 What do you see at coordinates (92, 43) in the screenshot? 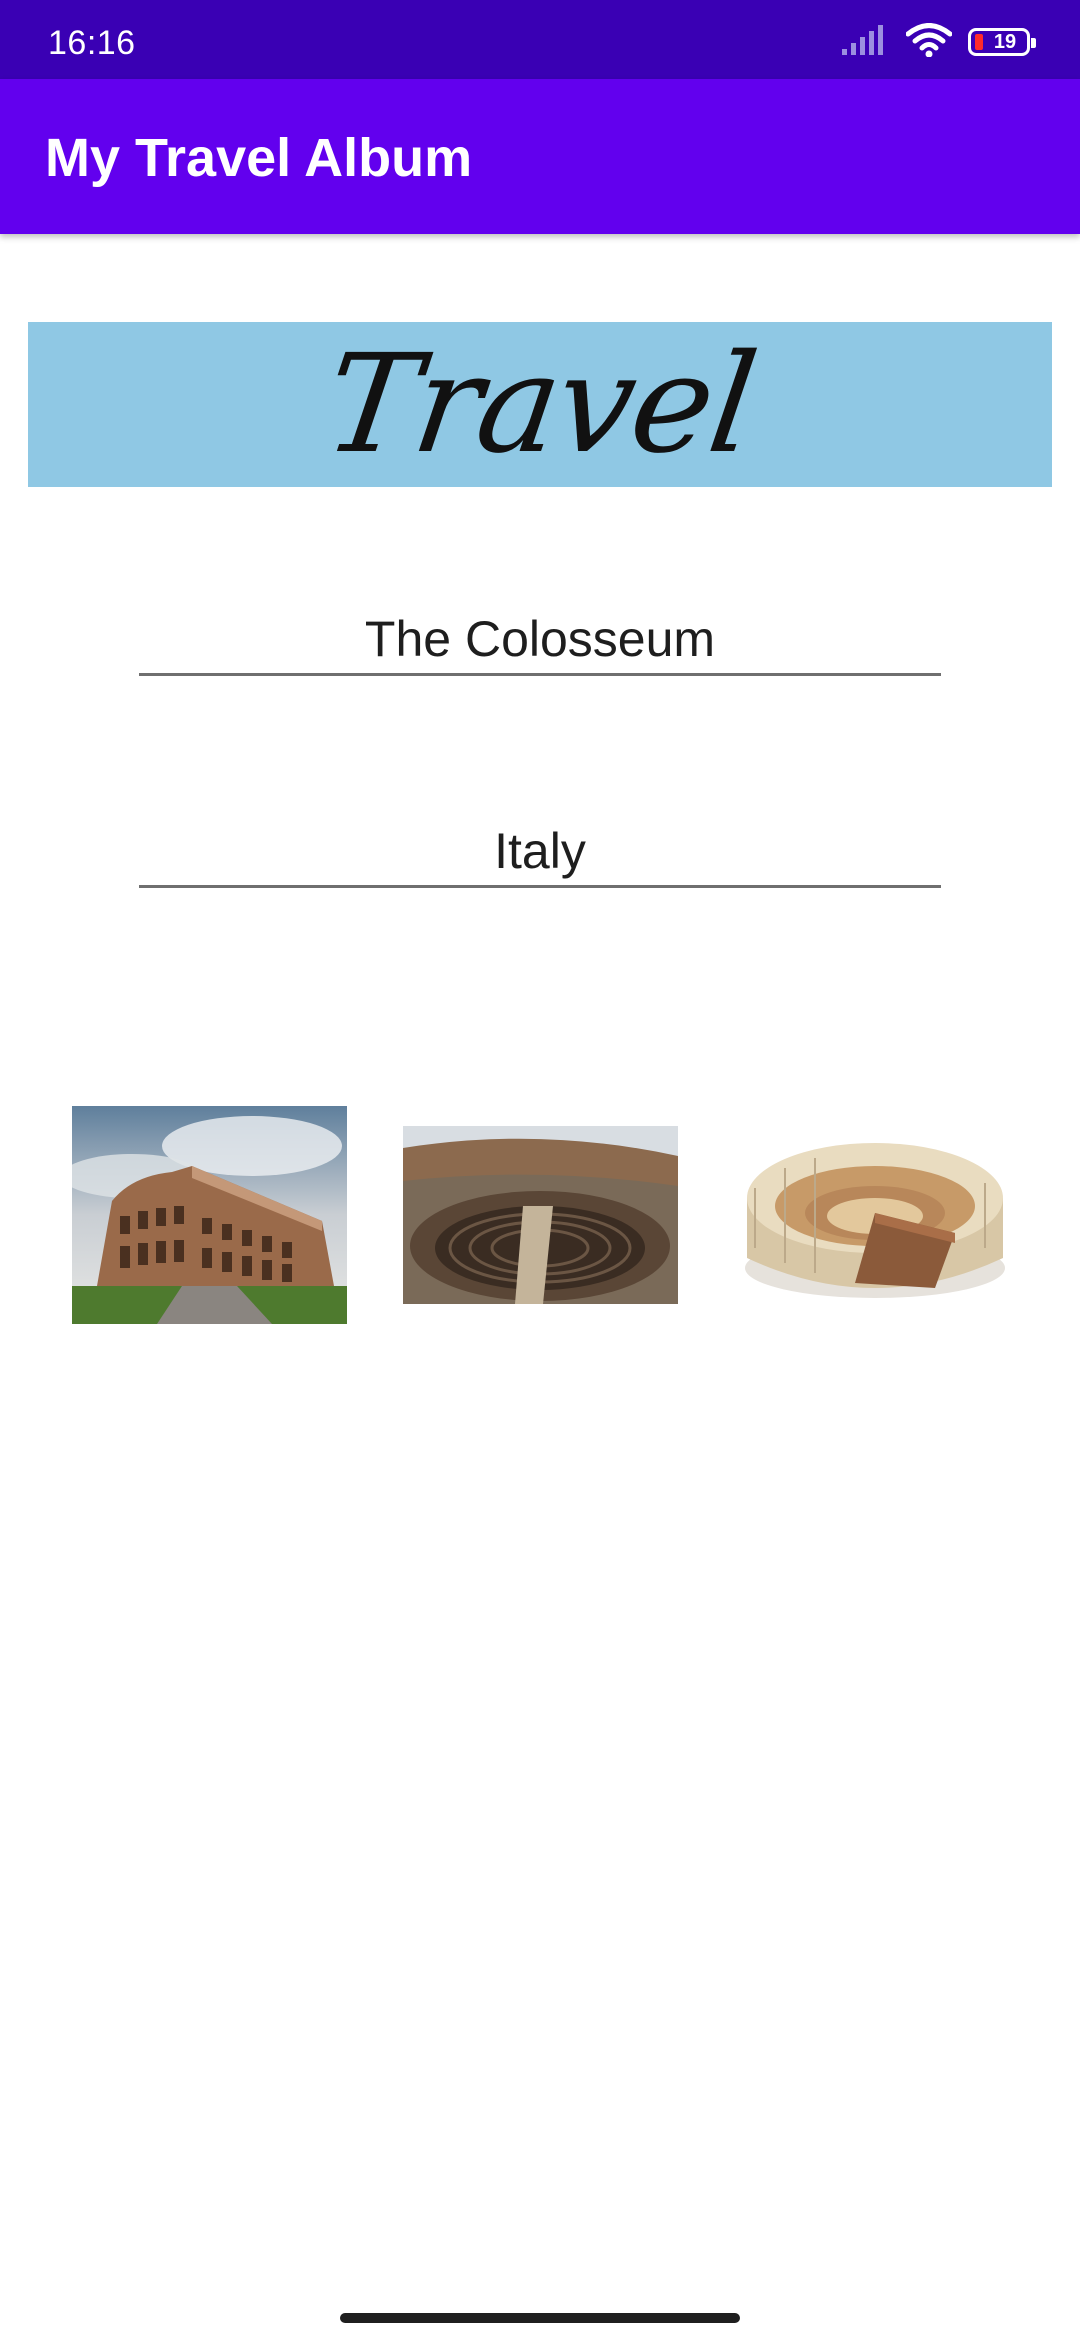
I see `status-time: 16:16` at bounding box center [92, 43].